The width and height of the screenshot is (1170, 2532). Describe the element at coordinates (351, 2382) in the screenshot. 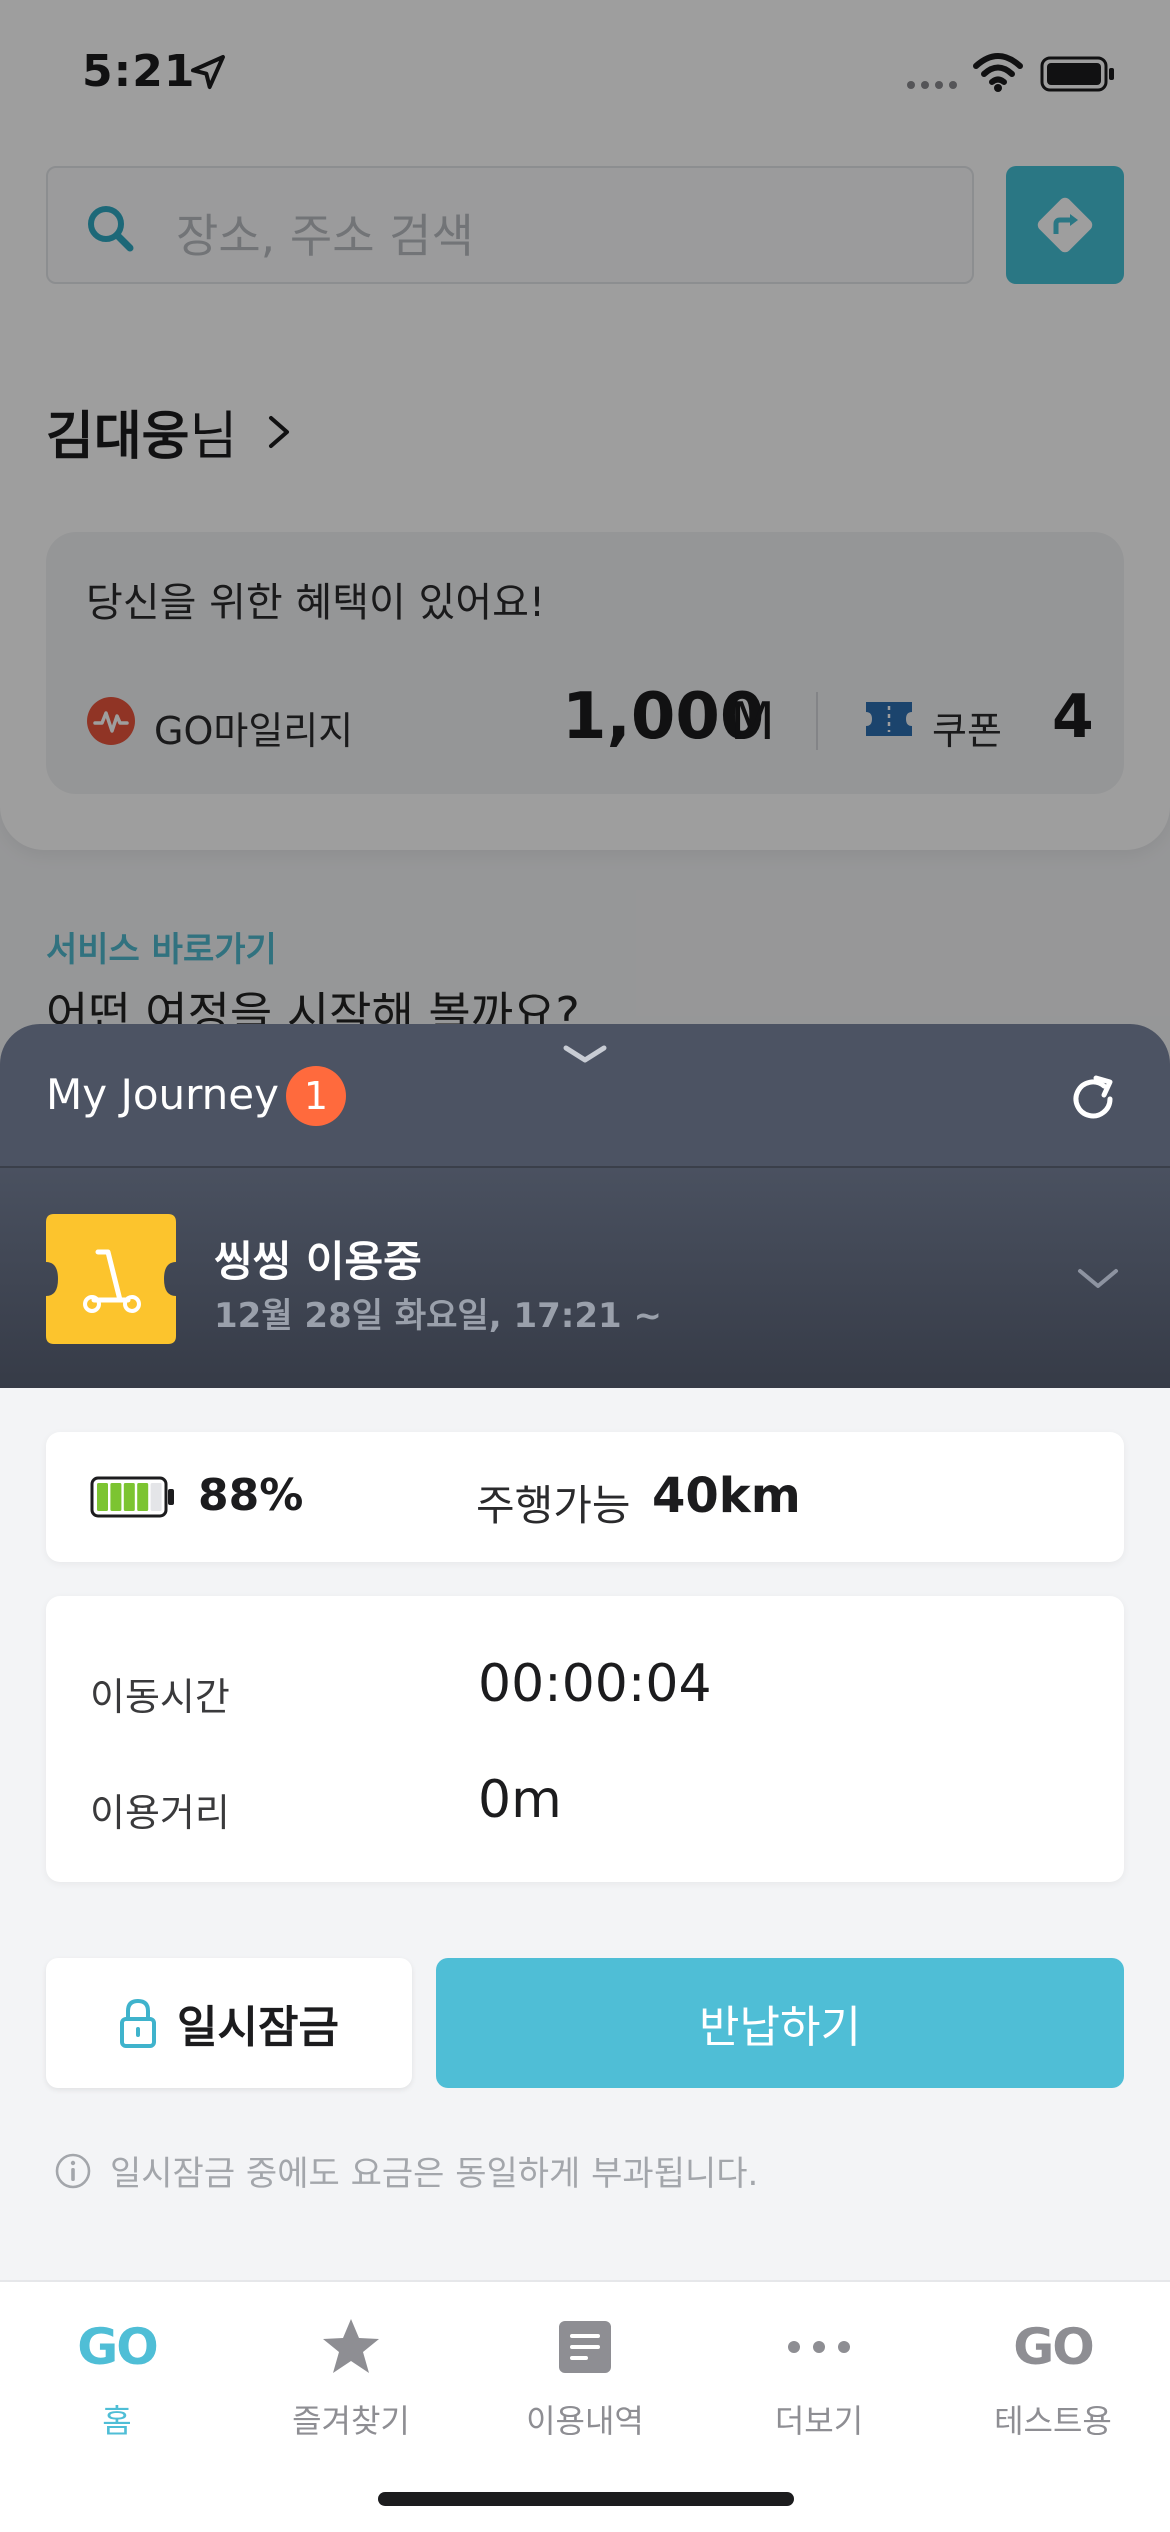

I see `tab-favorites: 즐겨찾기` at that location.